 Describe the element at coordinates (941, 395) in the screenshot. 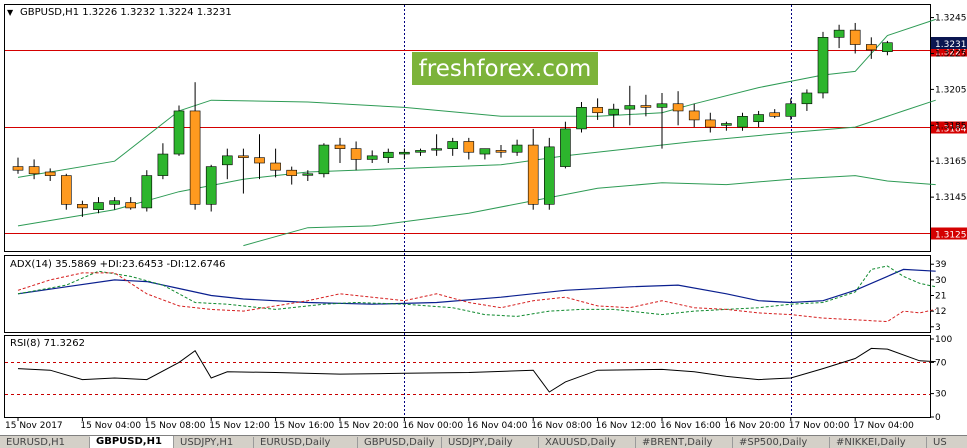

I see `rsi-ytick-label-2: 30` at that location.